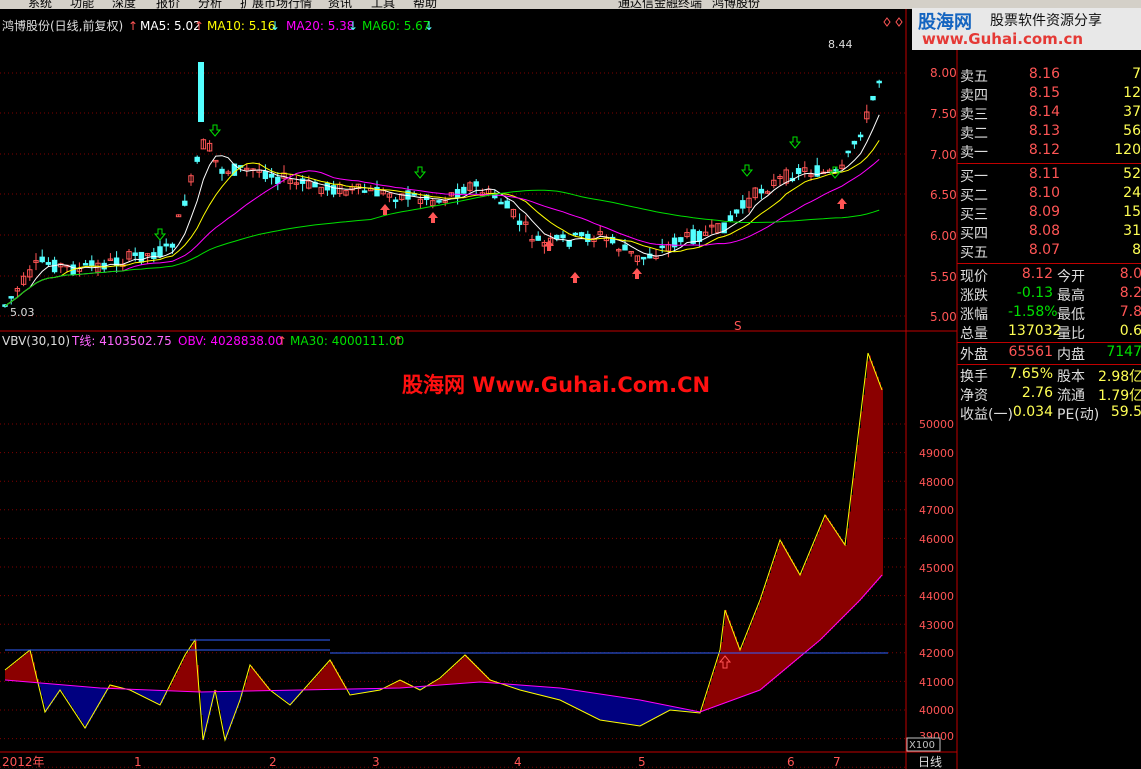  I want to click on ask-volume: 12, so click(1132, 93).